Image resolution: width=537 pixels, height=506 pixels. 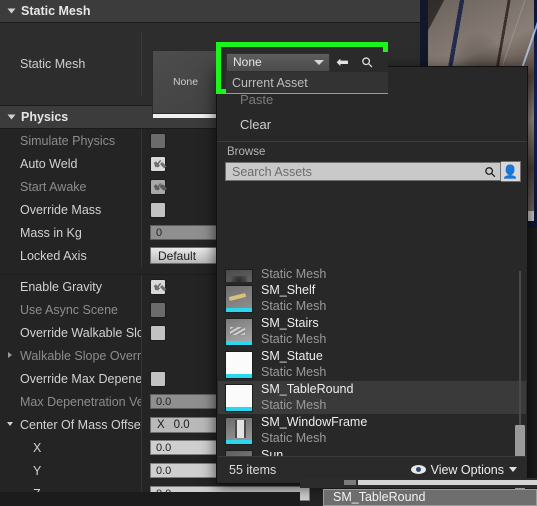 What do you see at coordinates (61, 209) in the screenshot?
I see `property-label: Override Mass` at bounding box center [61, 209].